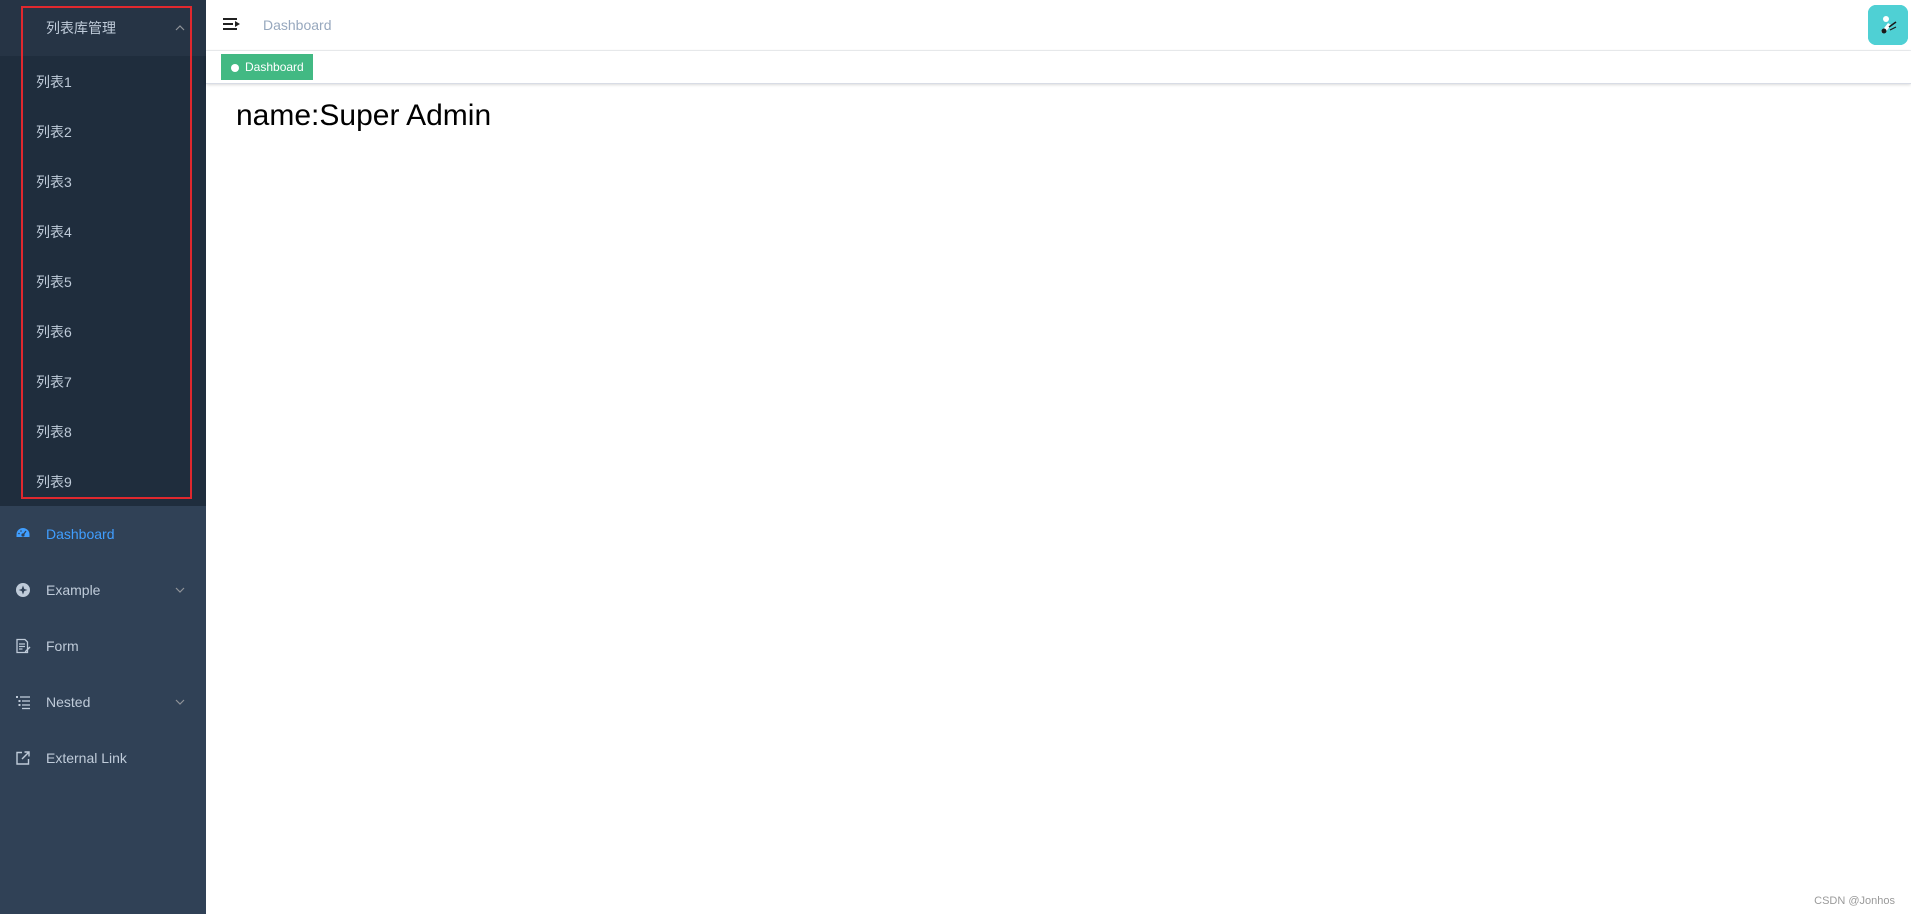  Describe the element at coordinates (1058, 25) in the screenshot. I see `navbar: Dashboard` at that location.